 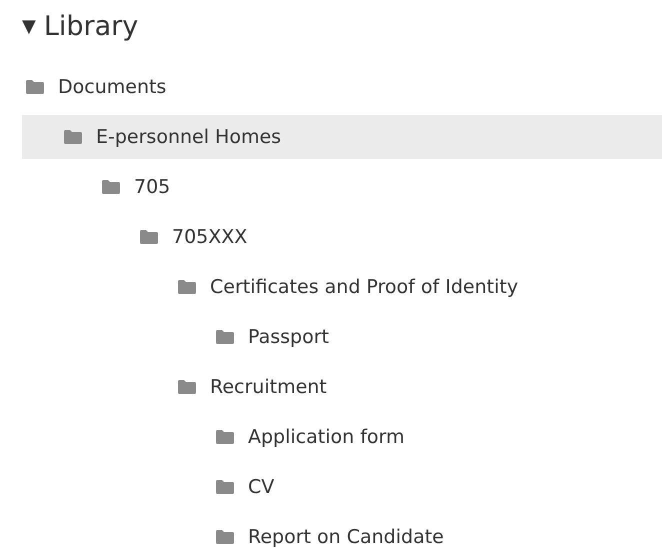 I want to click on tree-item: Certificates and Proof of Identity, so click(x=342, y=287).